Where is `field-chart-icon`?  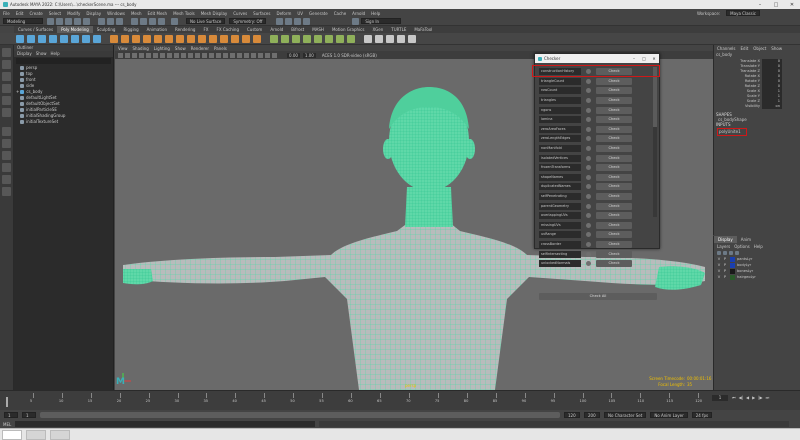 field-chart-icon is located at coordinates (176, 55).